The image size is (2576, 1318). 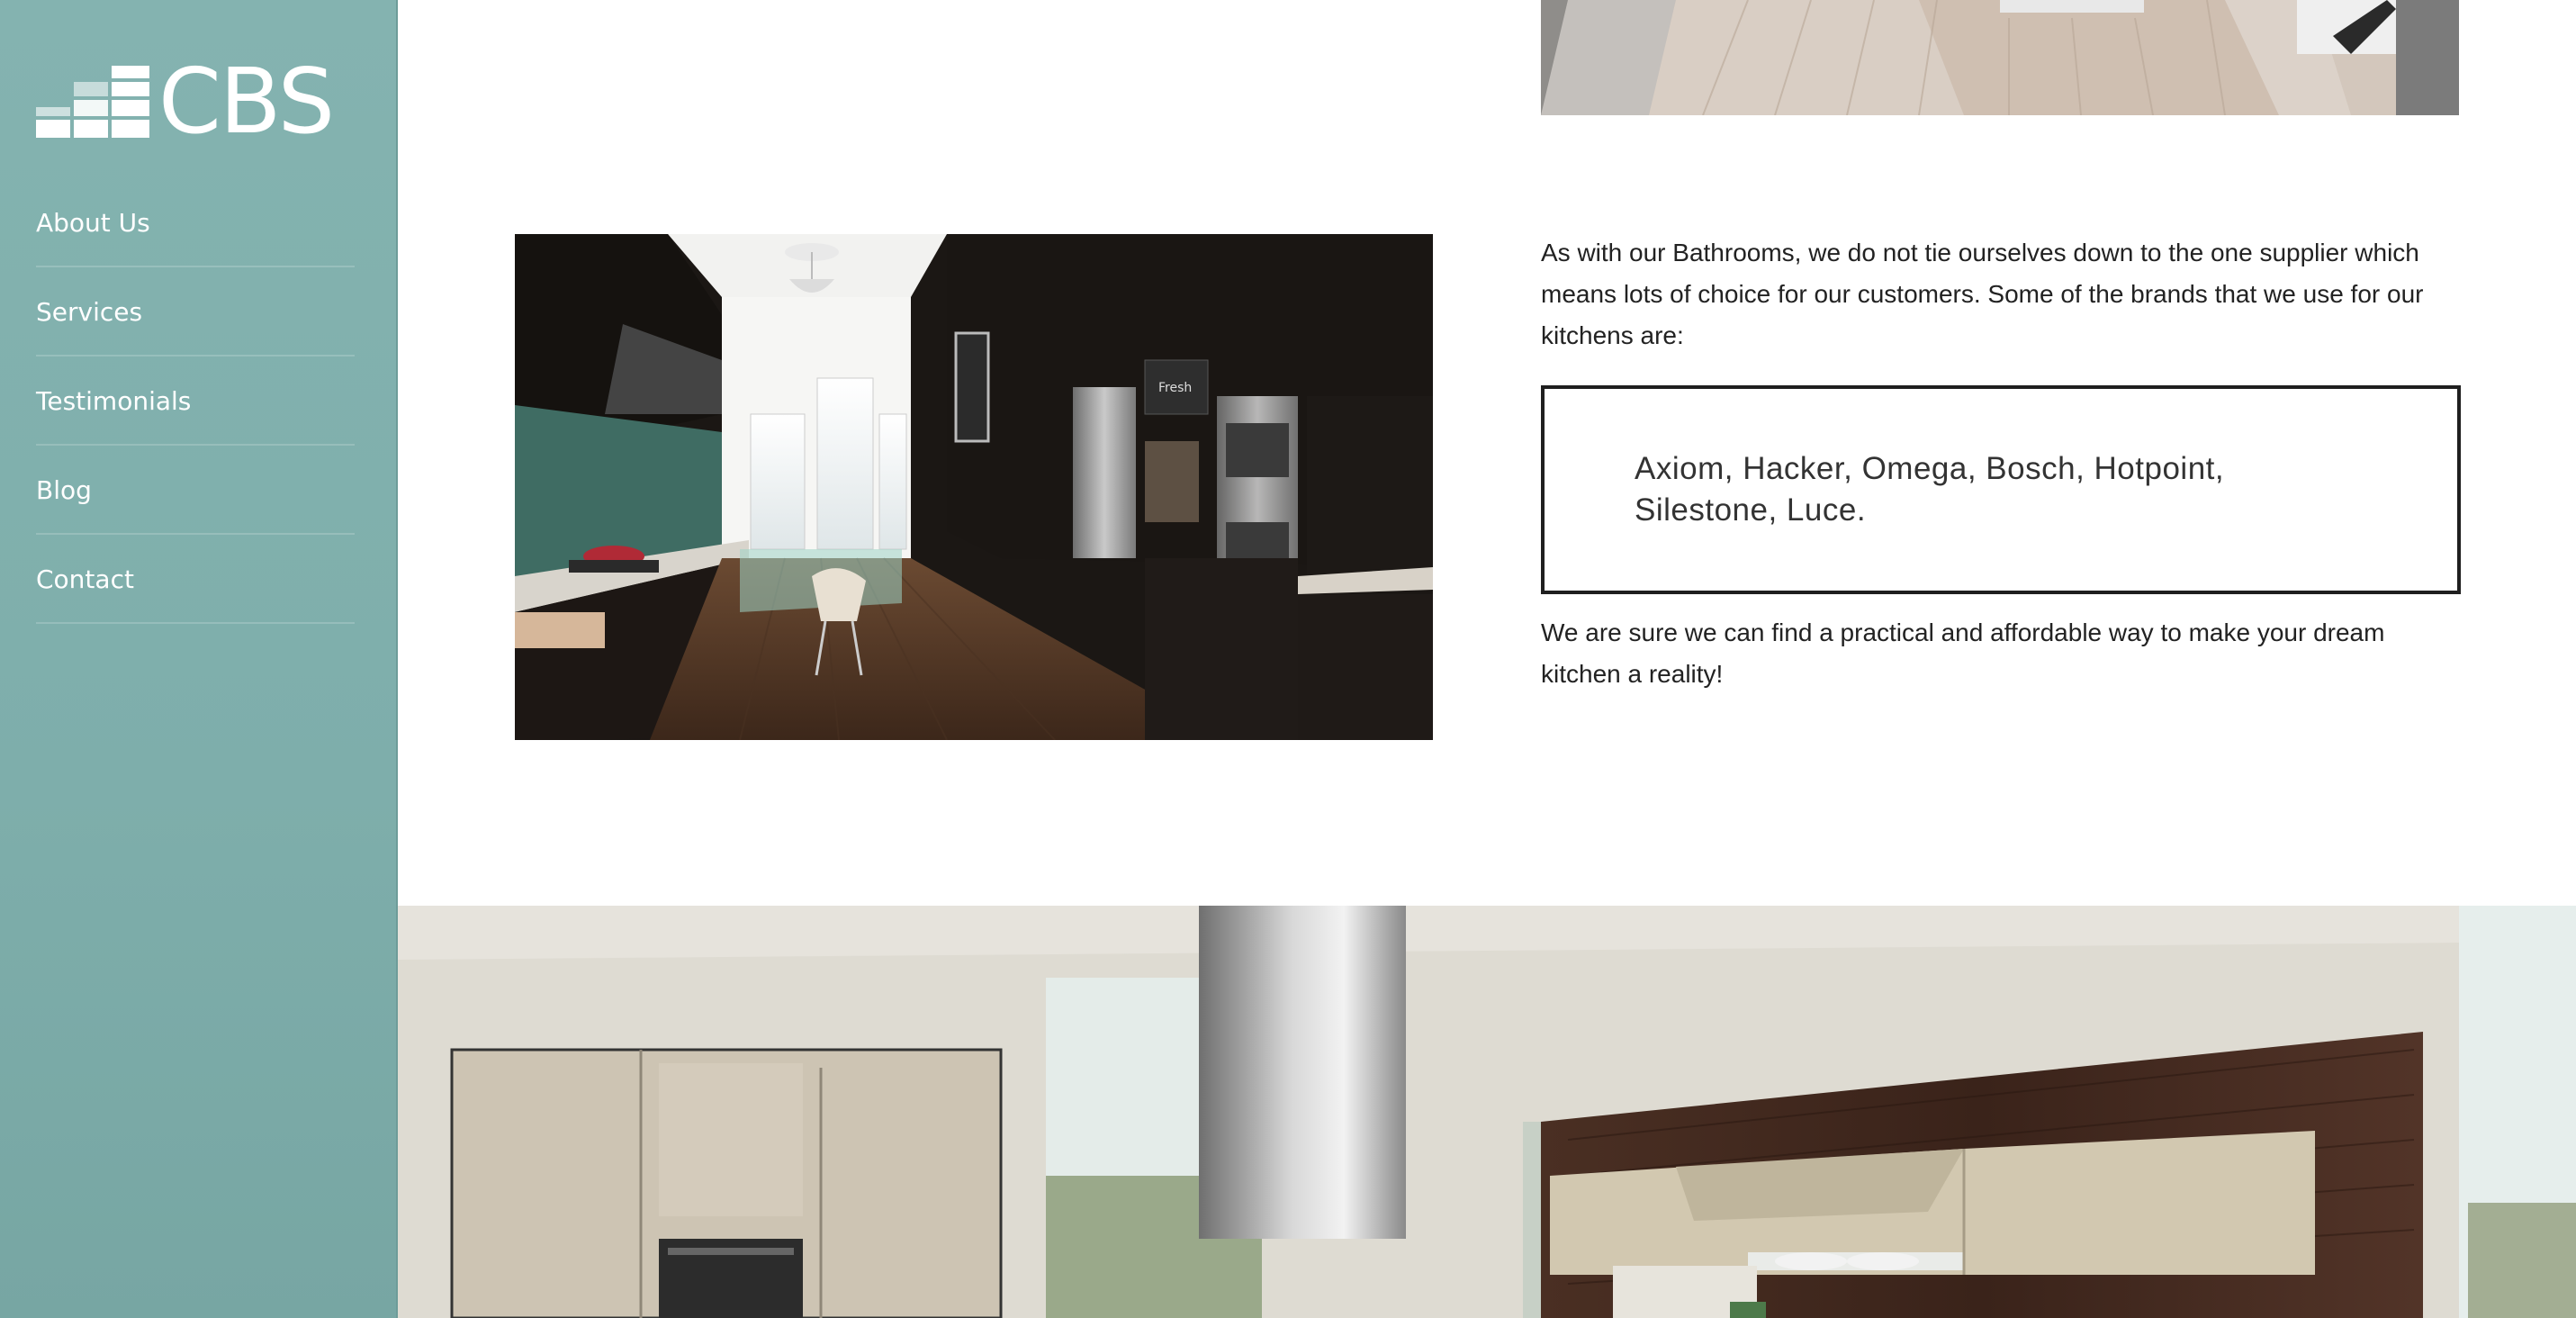 What do you see at coordinates (92, 102) in the screenshot?
I see `logo-bars-icon` at bounding box center [92, 102].